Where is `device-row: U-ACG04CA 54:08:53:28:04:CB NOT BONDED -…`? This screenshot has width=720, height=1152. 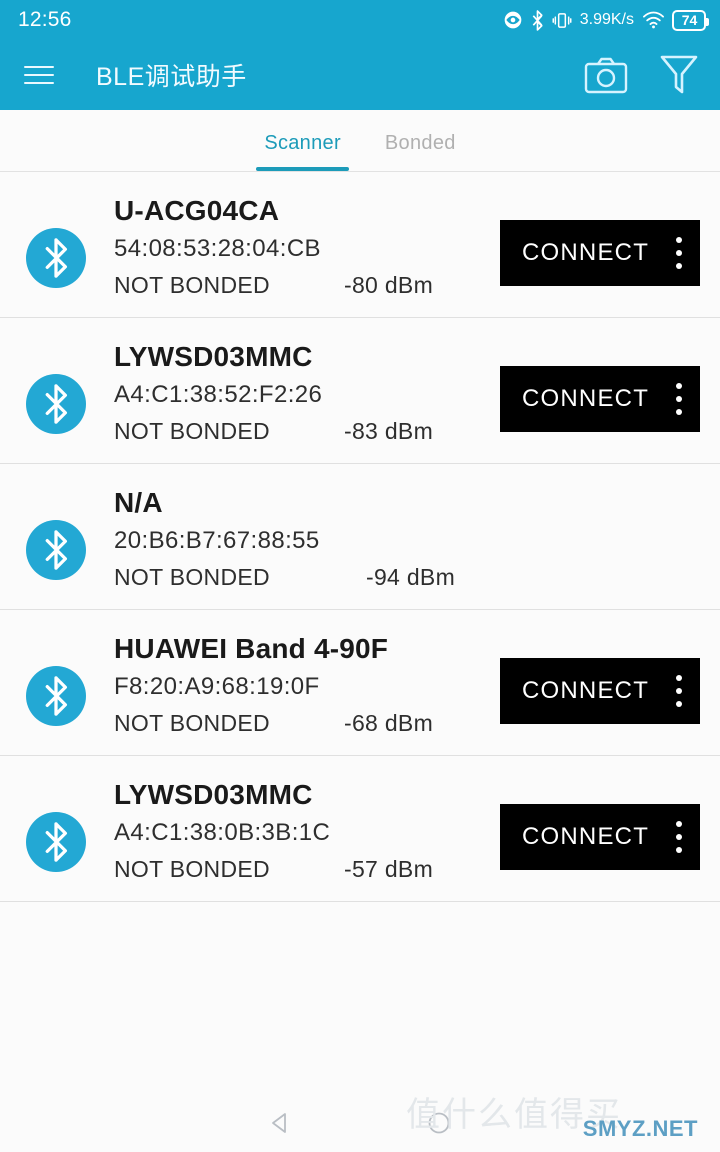 device-row: U-ACG04CA 54:08:53:28:04:CB NOT BONDED -… is located at coordinates (360, 245).